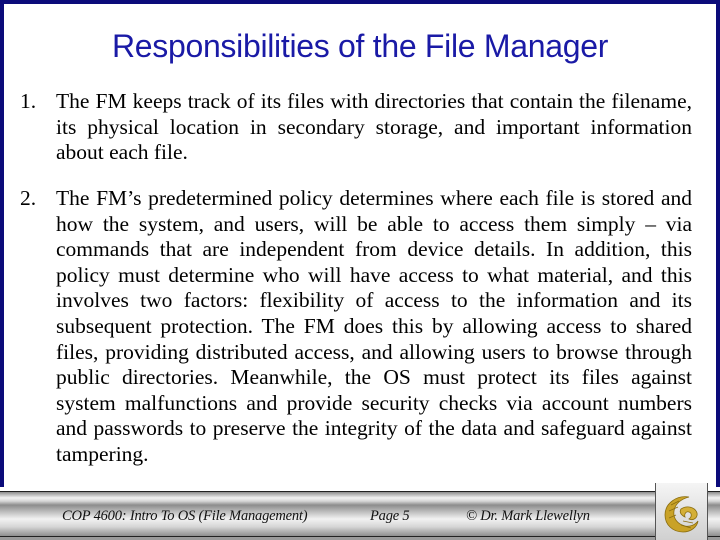 The image size is (720, 540). Describe the element at coordinates (360, 498) in the screenshot. I see `footer-band-top` at that location.